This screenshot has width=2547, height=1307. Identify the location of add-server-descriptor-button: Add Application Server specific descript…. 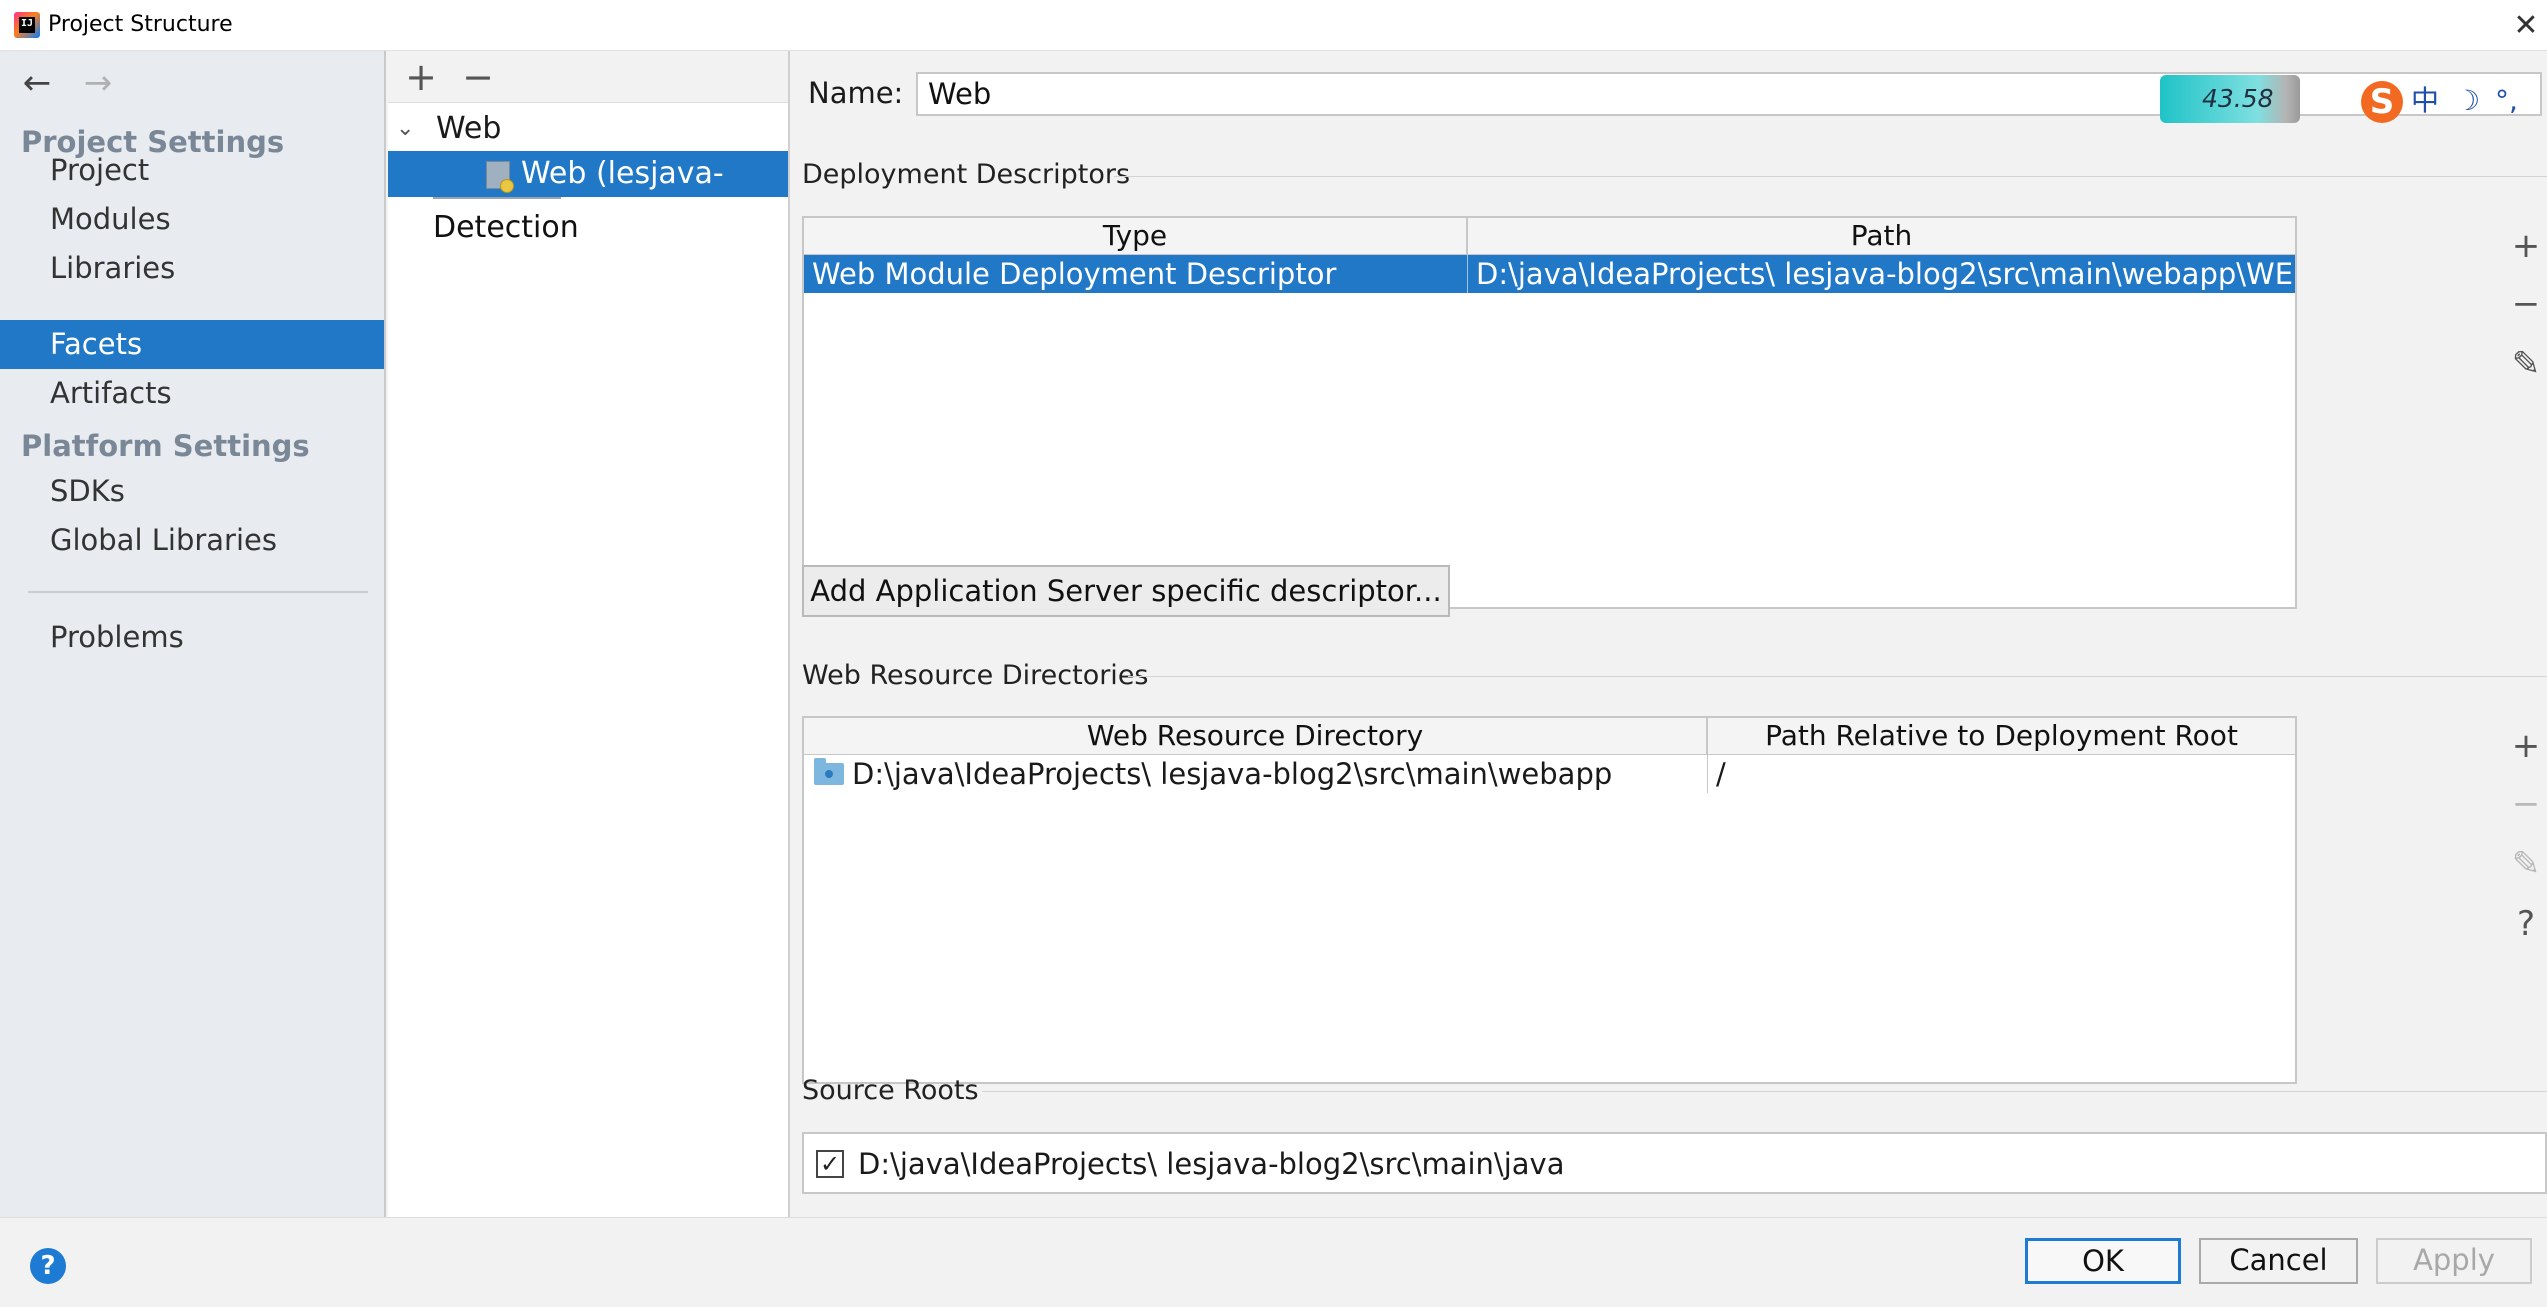
(1126, 591).